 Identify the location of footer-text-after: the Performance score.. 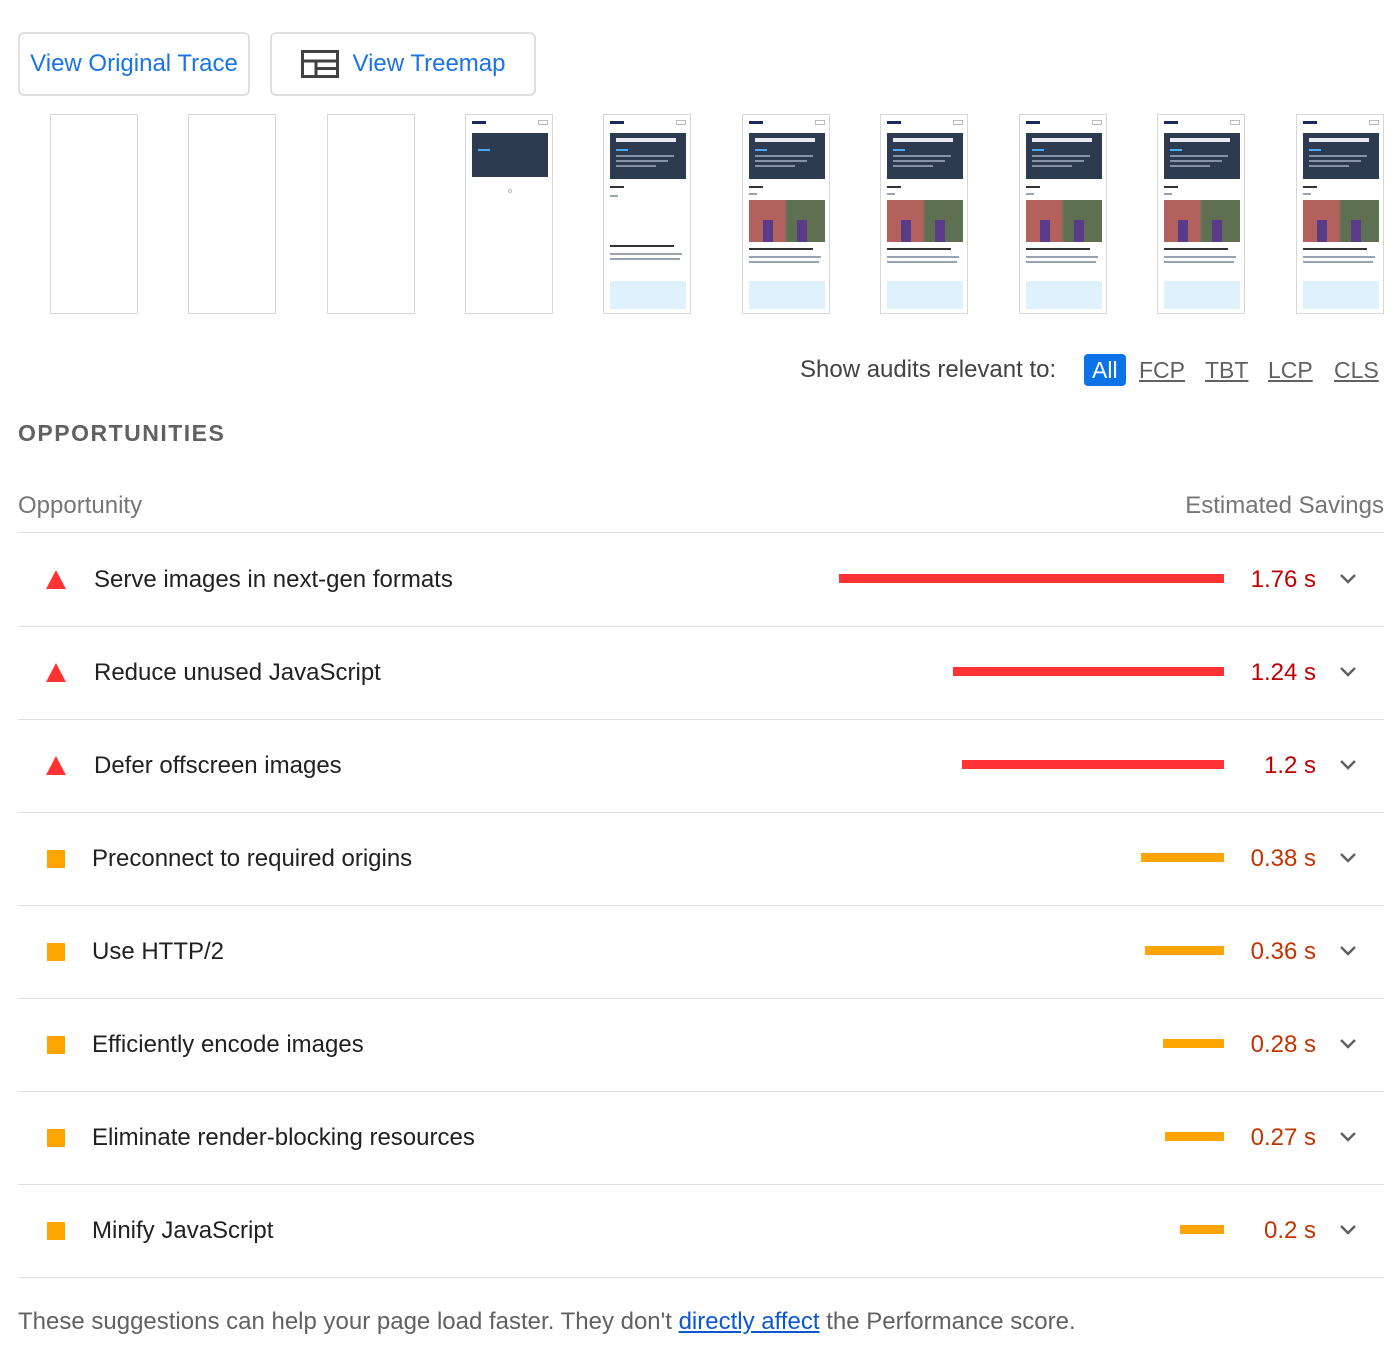
(947, 1321).